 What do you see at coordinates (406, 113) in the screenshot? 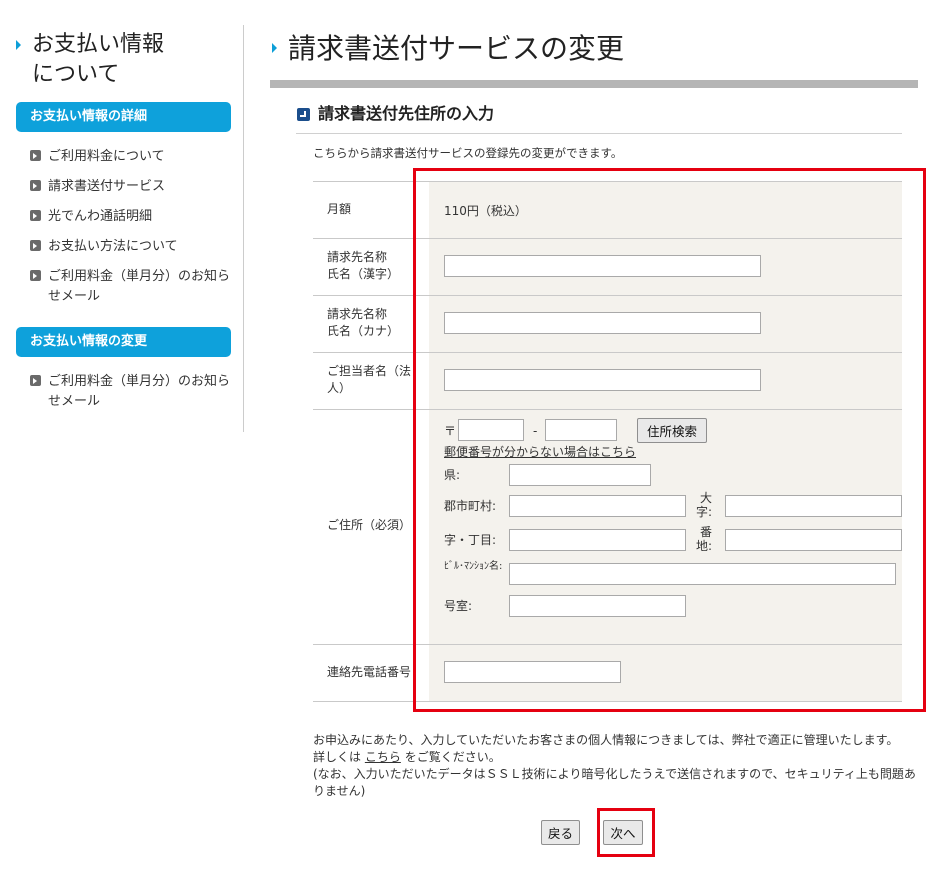
I see `section-title: 請求書送付先住所の入力` at bounding box center [406, 113].